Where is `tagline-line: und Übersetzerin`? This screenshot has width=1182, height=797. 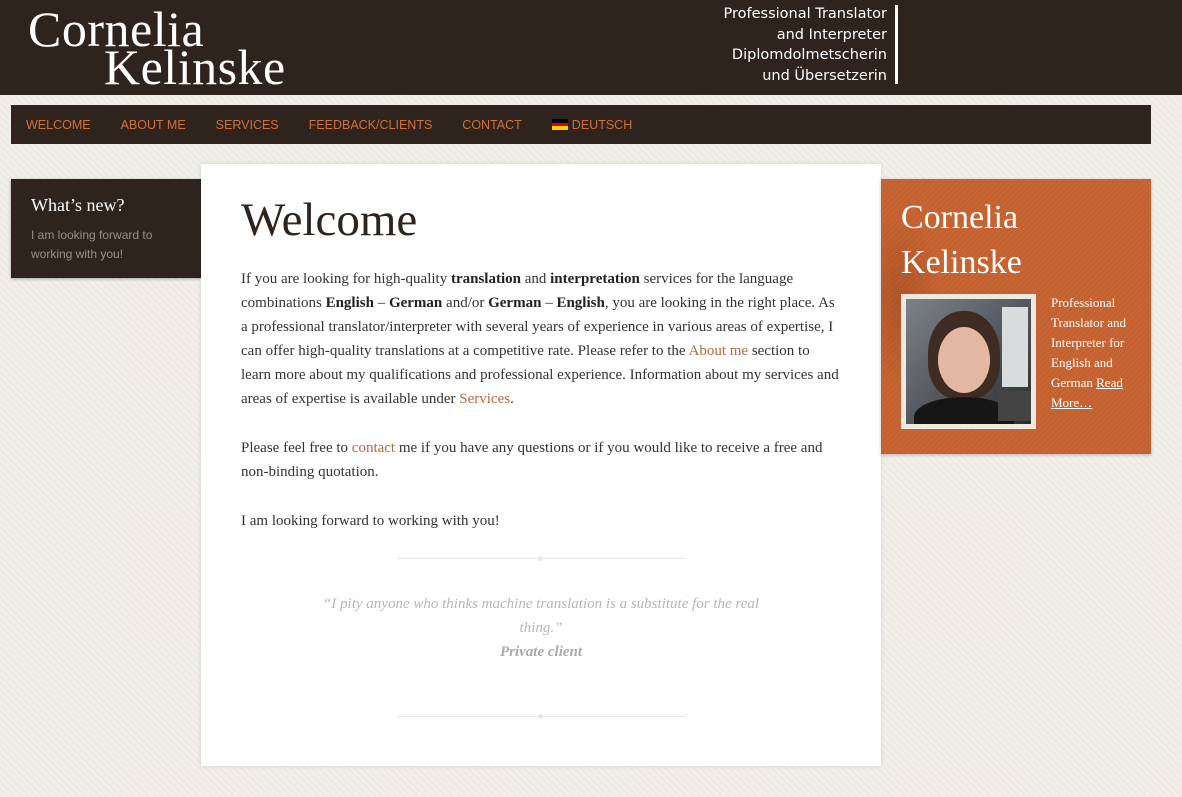 tagline-line: und Übersetzerin is located at coordinates (824, 75).